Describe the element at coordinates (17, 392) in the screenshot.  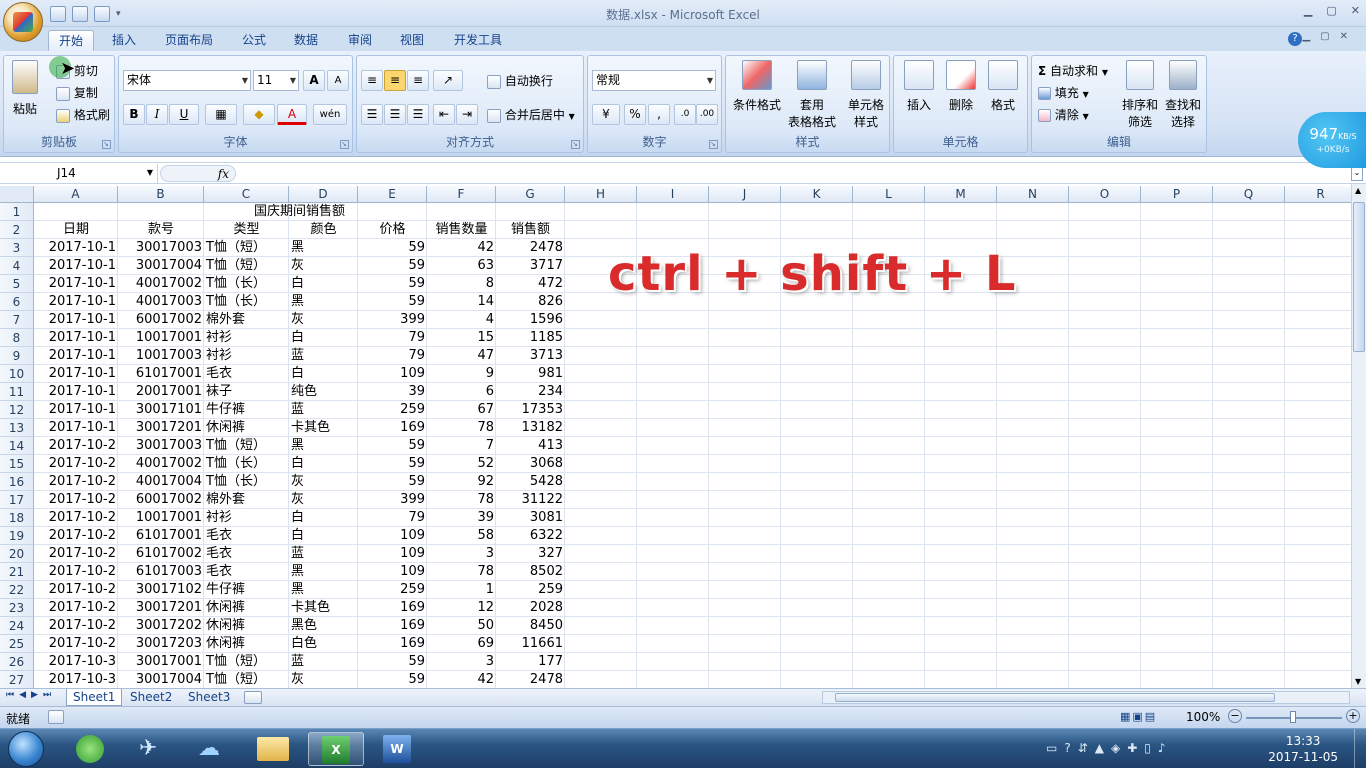
I see `row-header: 11` at that location.